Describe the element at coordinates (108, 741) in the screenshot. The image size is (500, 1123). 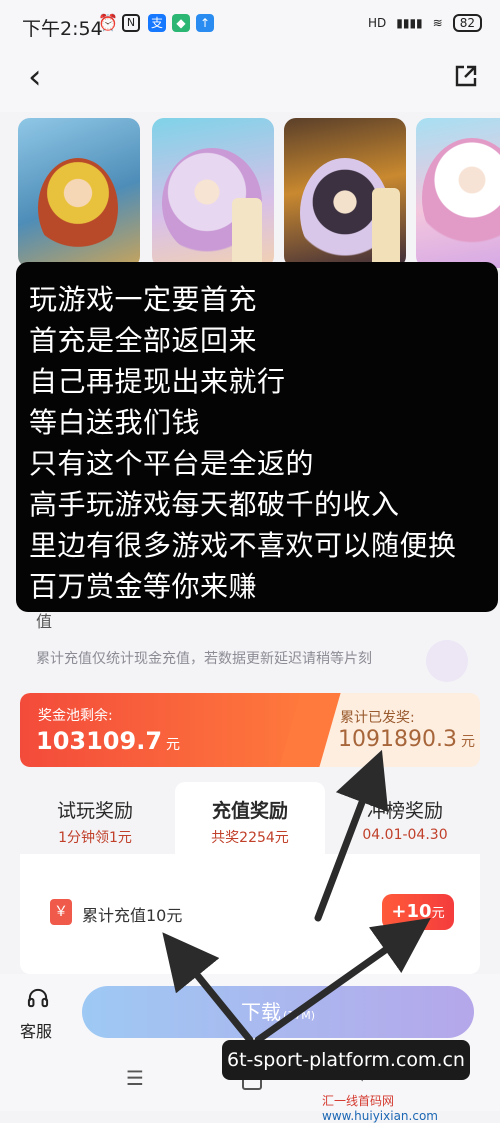
I see `pool-remaining-value: 103109.7 元` at that location.